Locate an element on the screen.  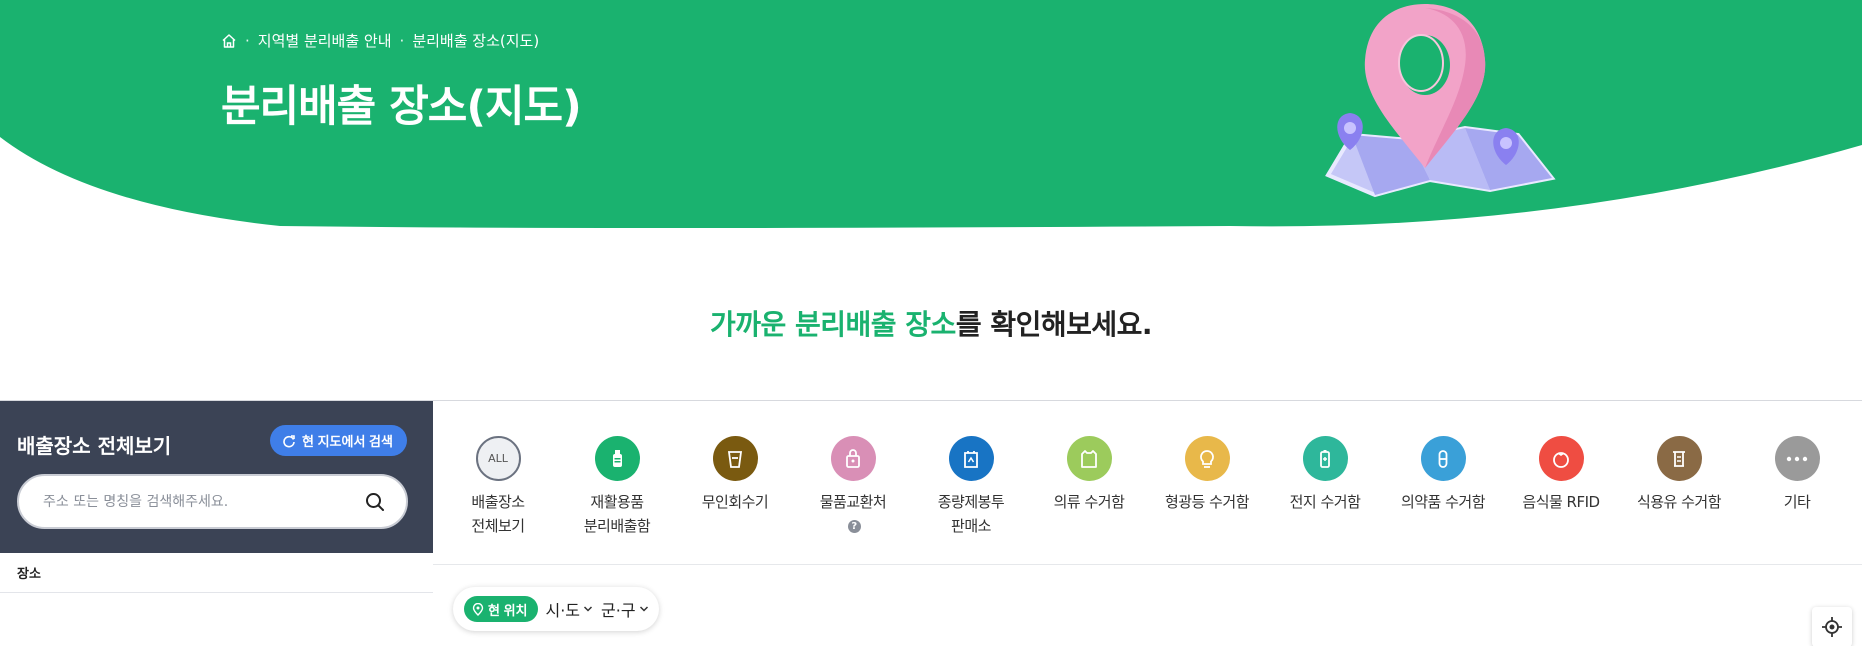
bulb-icon is located at coordinates (1207, 458).